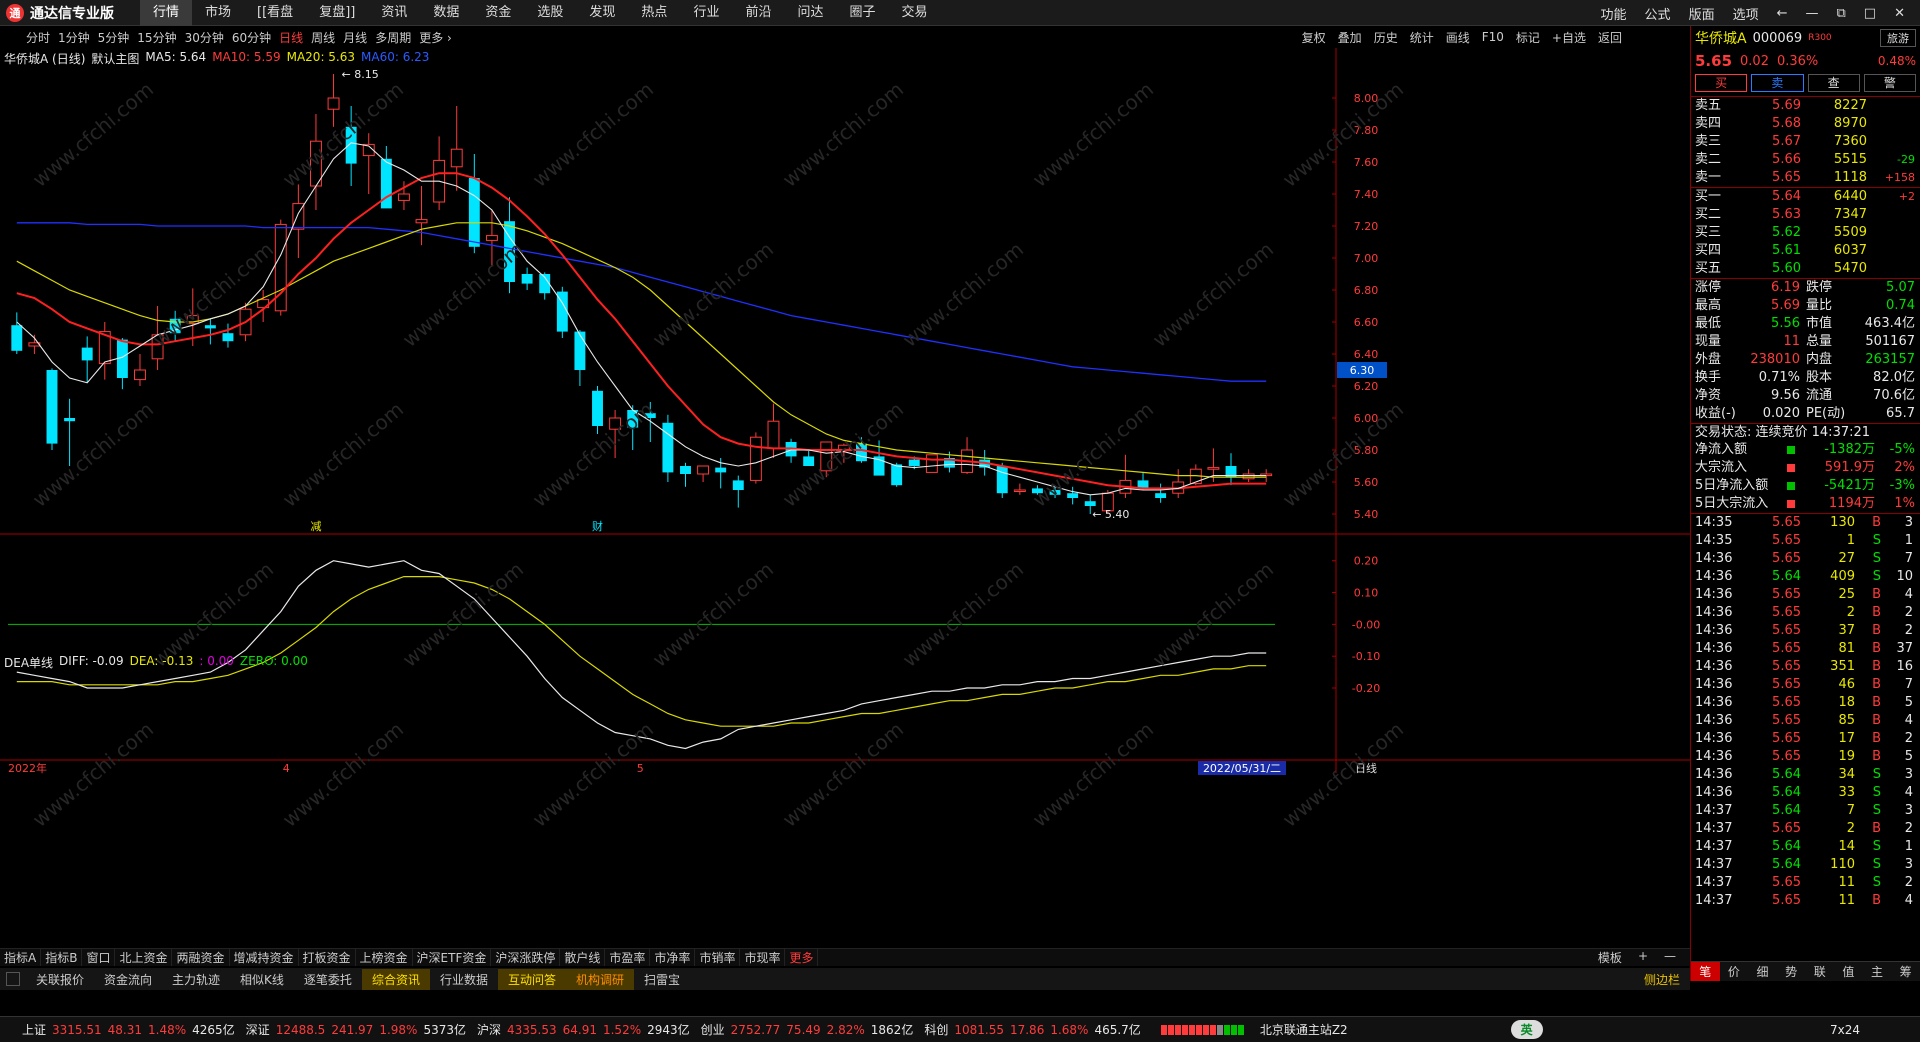 The width and height of the screenshot is (1920, 1042). What do you see at coordinates (662, 979) in the screenshot?
I see `info-tab-9: 扫雷宝` at bounding box center [662, 979].